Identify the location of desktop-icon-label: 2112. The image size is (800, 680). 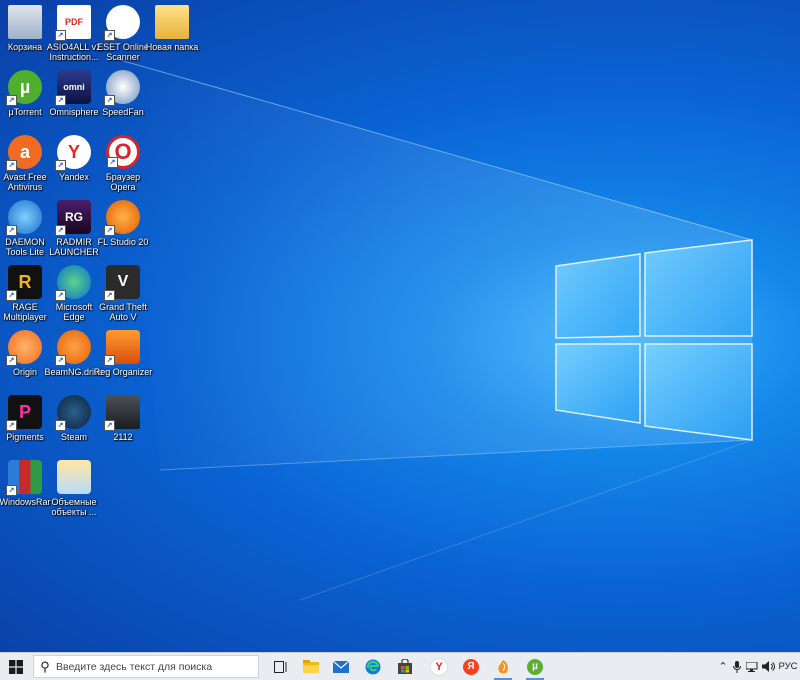
(123, 437).